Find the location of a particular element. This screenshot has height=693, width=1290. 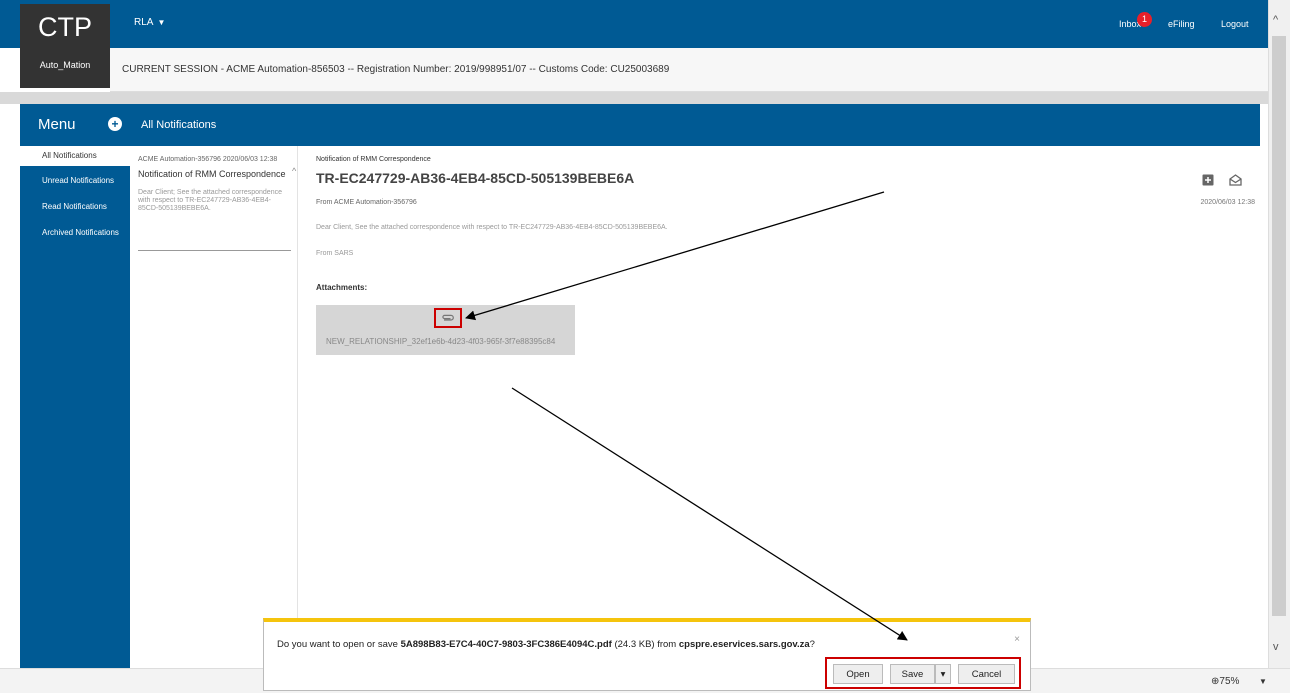

efiling-link: eFiling is located at coordinates (1181, 24).